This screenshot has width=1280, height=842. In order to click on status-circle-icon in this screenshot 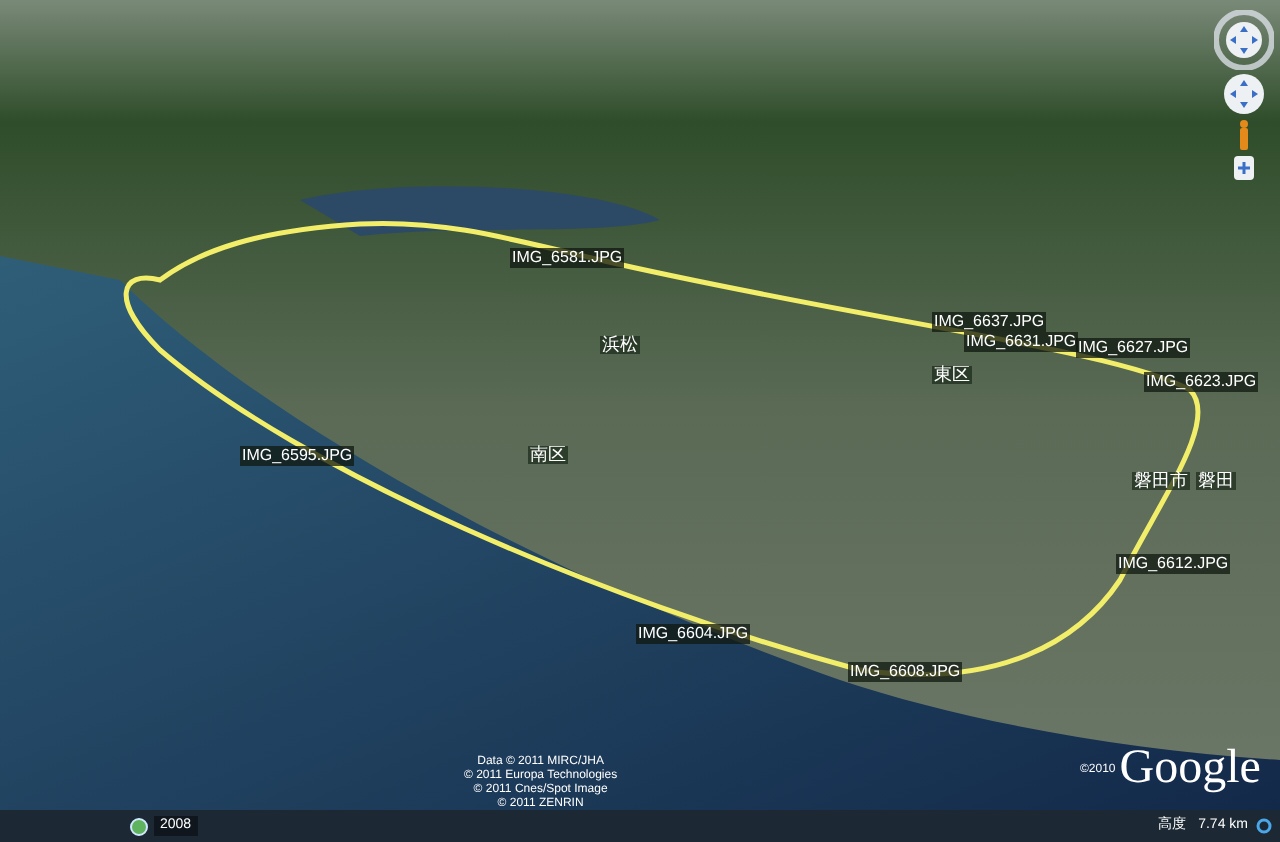, I will do `click(1264, 826)`.